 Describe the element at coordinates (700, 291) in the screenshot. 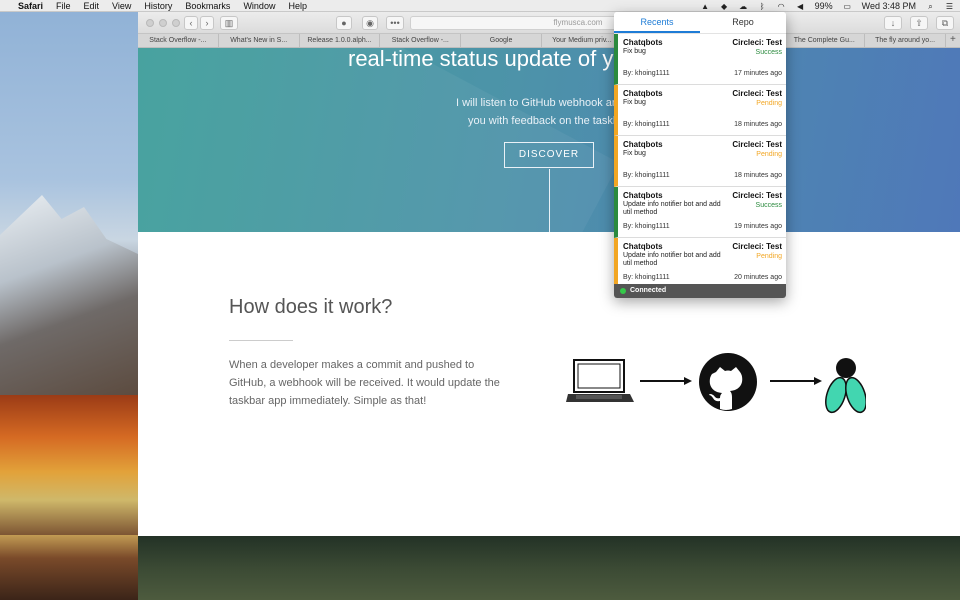

I see `connection-status: Connected` at that location.